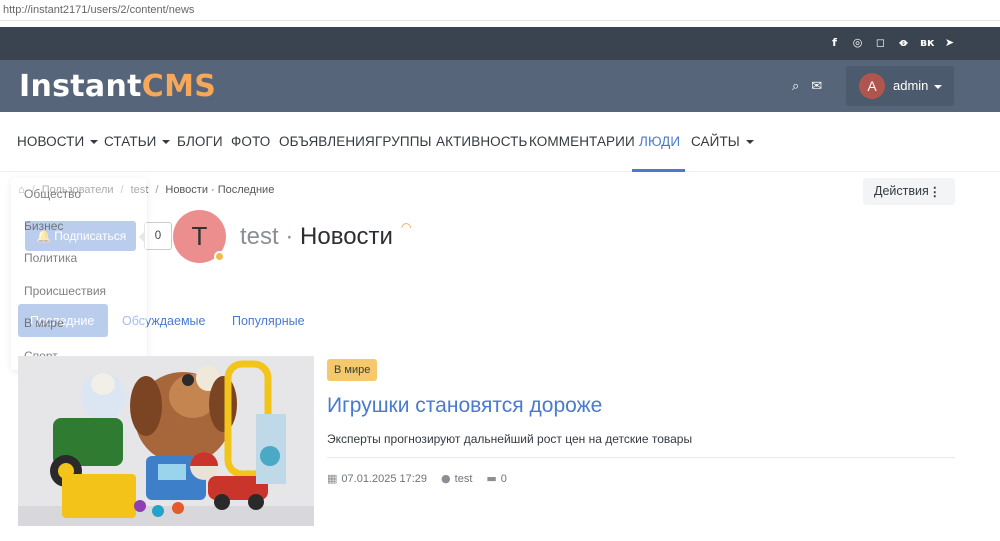  I want to click on article-comments: 0, so click(504, 479).